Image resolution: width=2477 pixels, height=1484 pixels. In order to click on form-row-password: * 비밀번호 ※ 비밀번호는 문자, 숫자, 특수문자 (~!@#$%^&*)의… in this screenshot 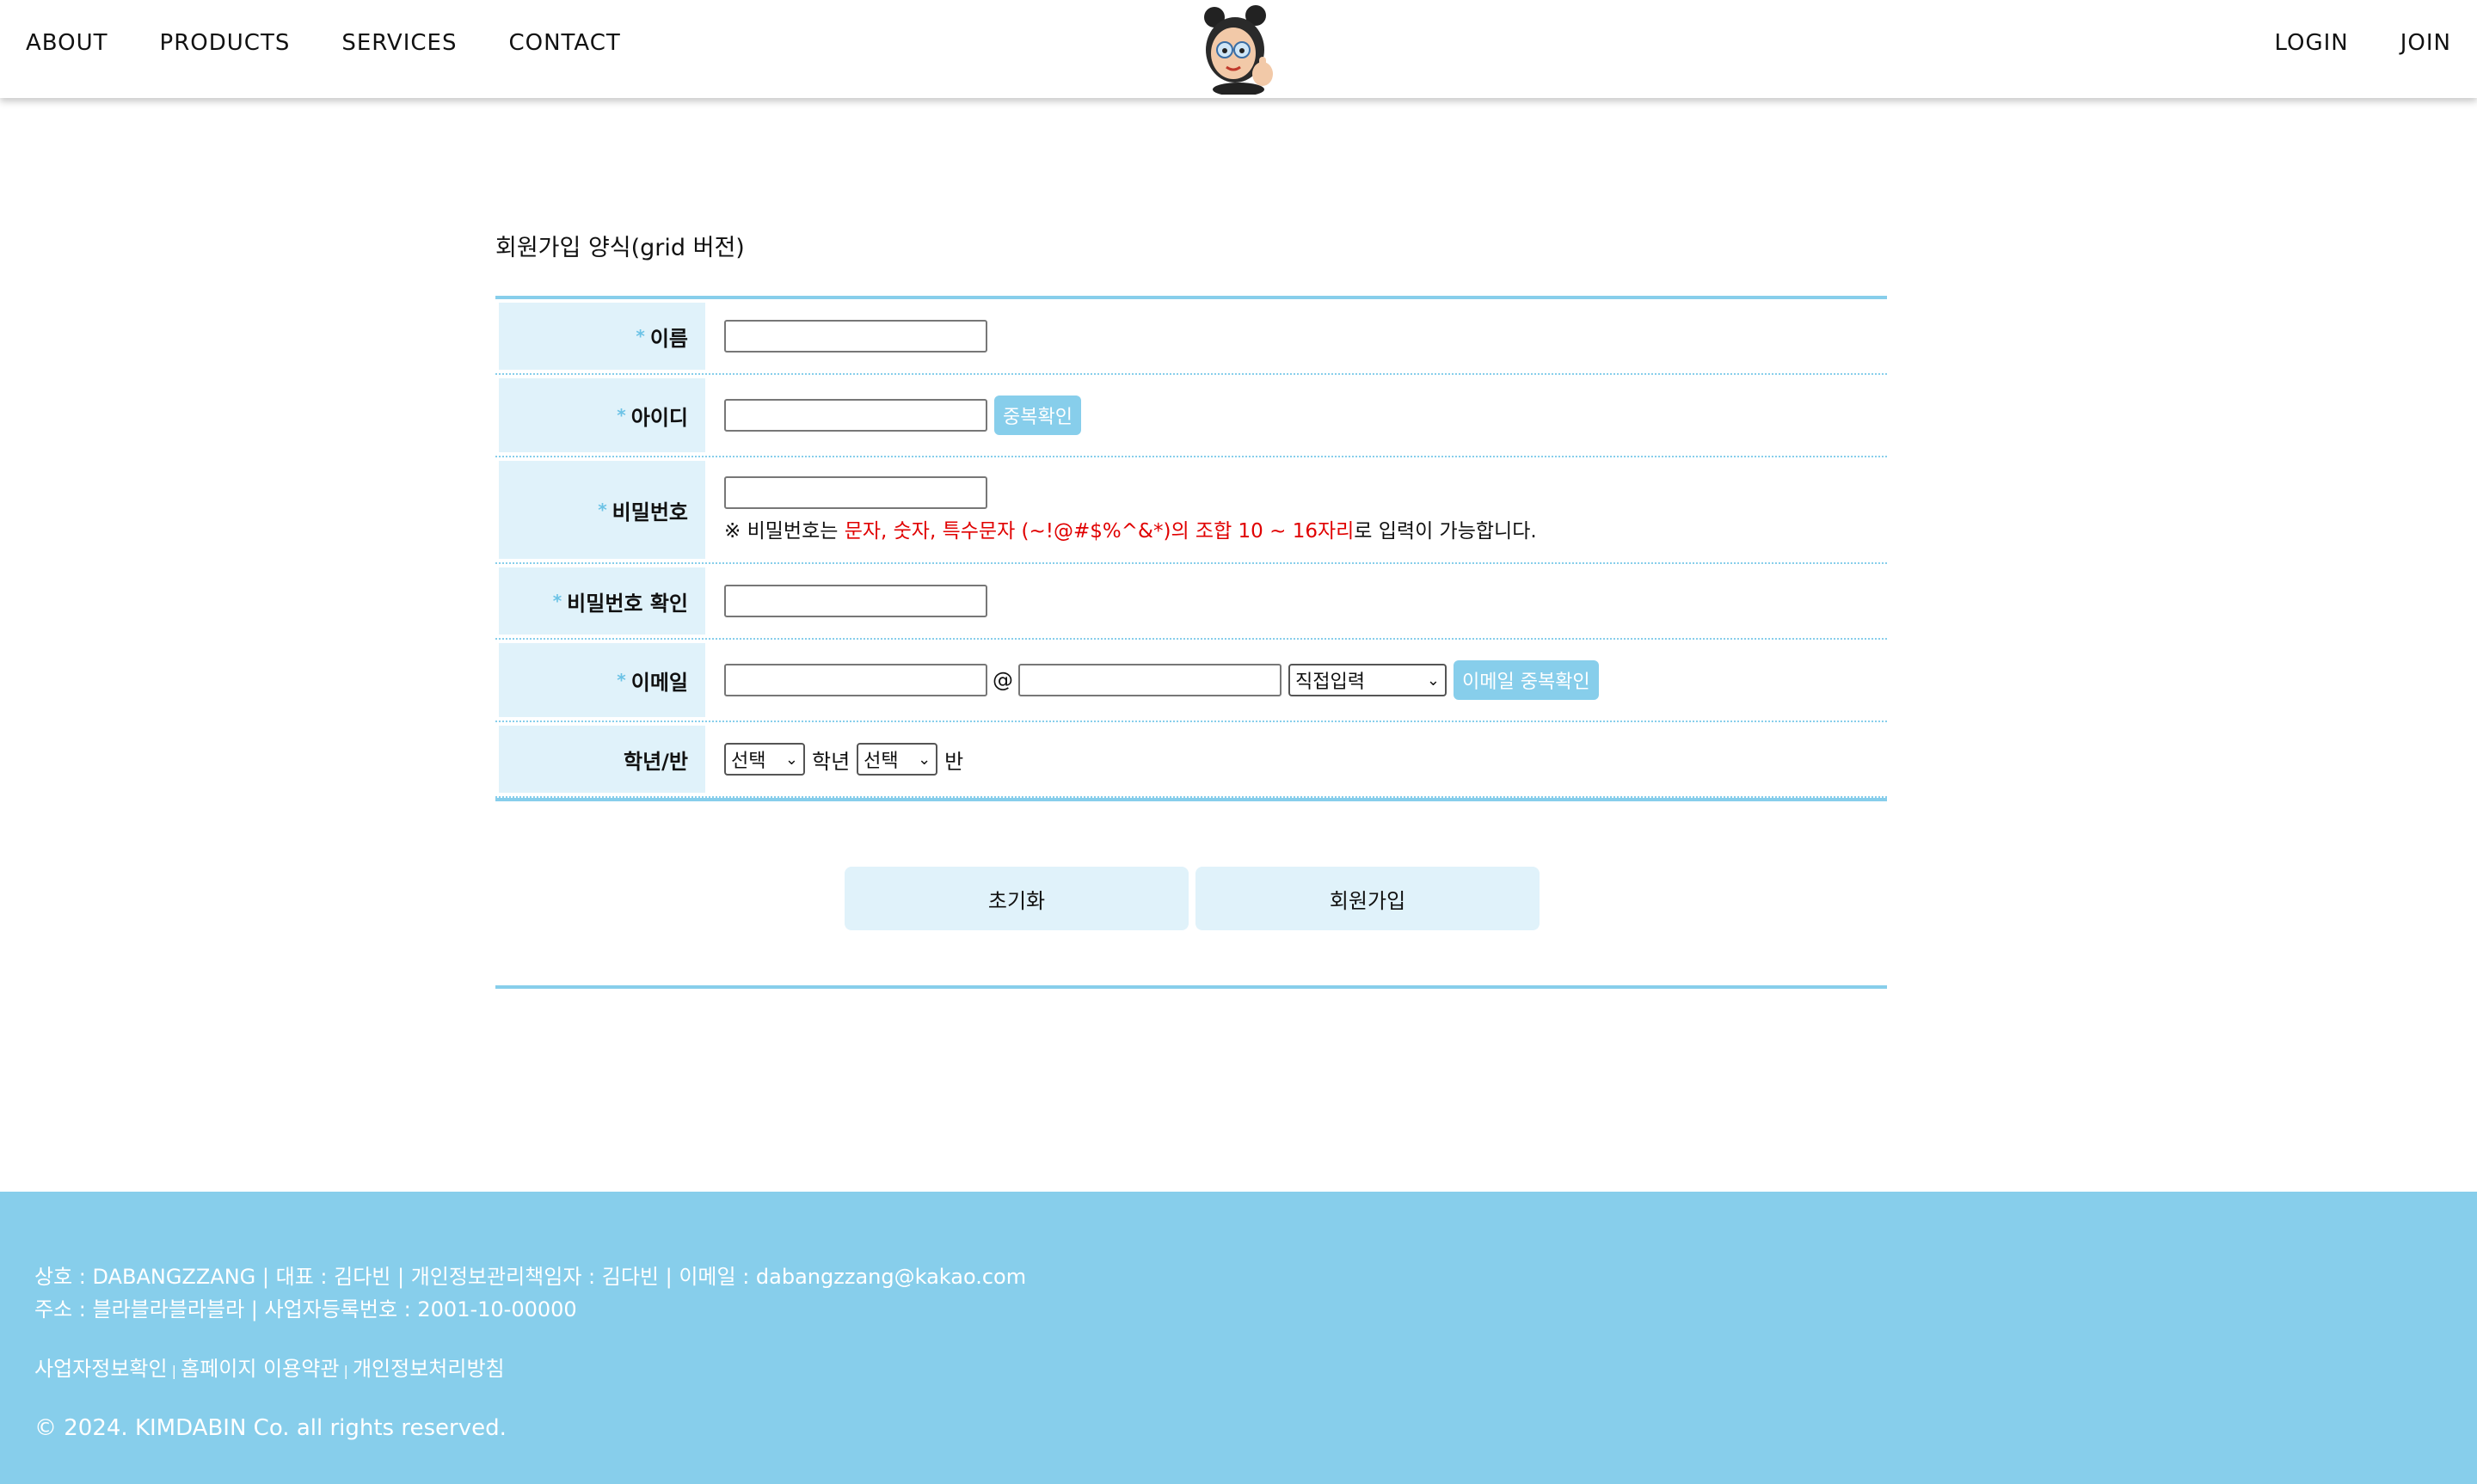, I will do `click(1191, 510)`.